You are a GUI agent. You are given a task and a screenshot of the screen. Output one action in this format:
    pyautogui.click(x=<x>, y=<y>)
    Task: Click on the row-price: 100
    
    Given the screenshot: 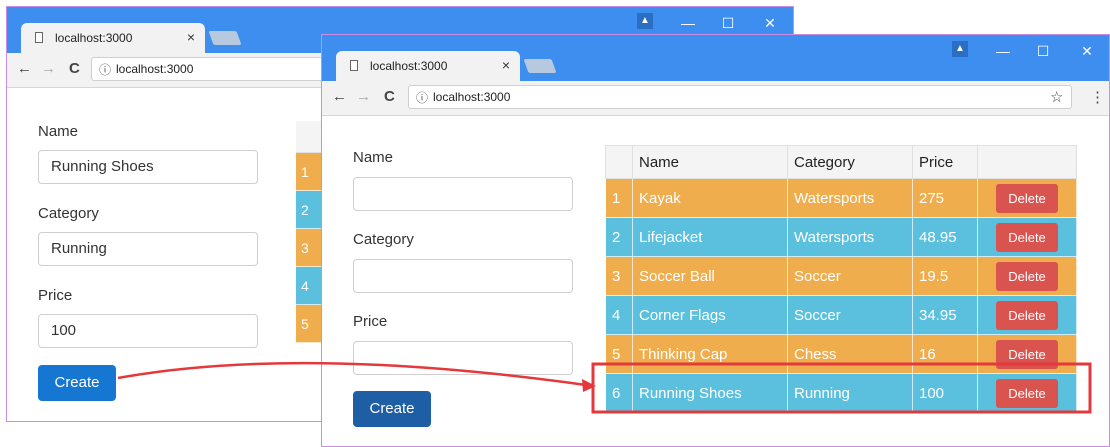 What is the action you would take?
    pyautogui.click(x=945, y=393)
    